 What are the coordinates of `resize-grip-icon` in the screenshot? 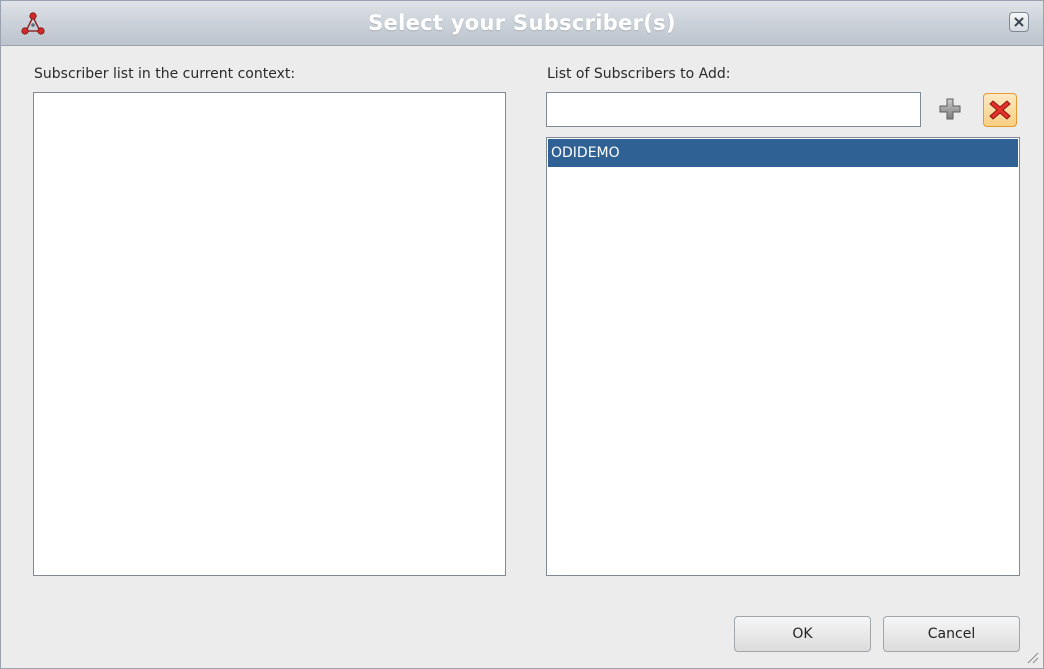 It's located at (1032, 657).